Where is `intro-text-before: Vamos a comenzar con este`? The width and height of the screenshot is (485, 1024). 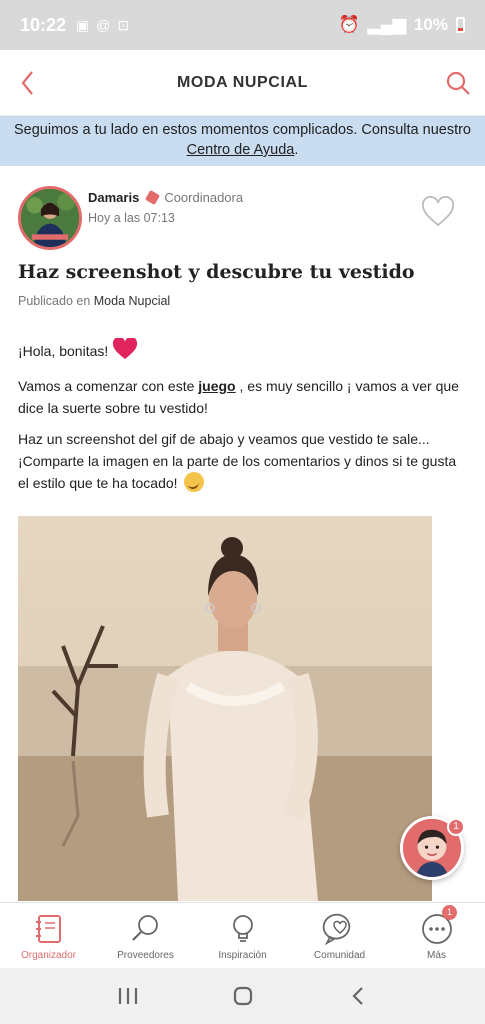
intro-text-before: Vamos a comenzar con este is located at coordinates (108, 386).